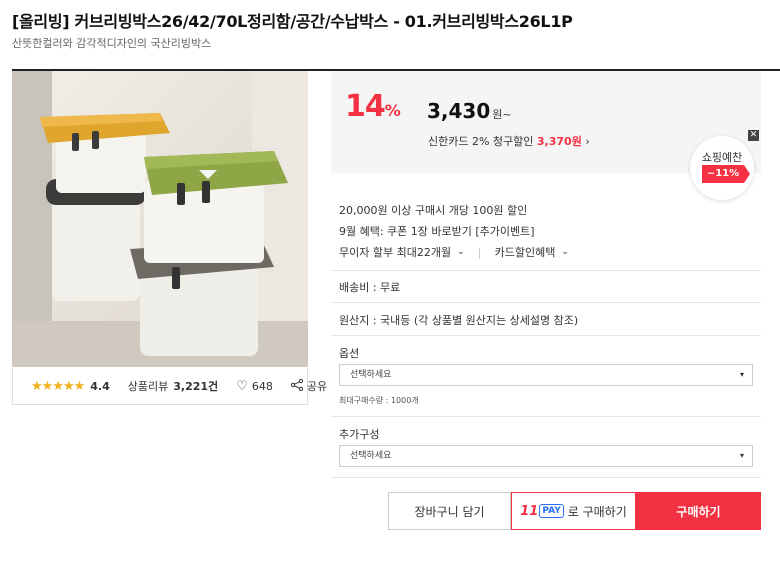 The height and width of the screenshot is (561, 780). Describe the element at coordinates (373, 106) in the screenshot. I see `discount-rate: 14%` at that location.